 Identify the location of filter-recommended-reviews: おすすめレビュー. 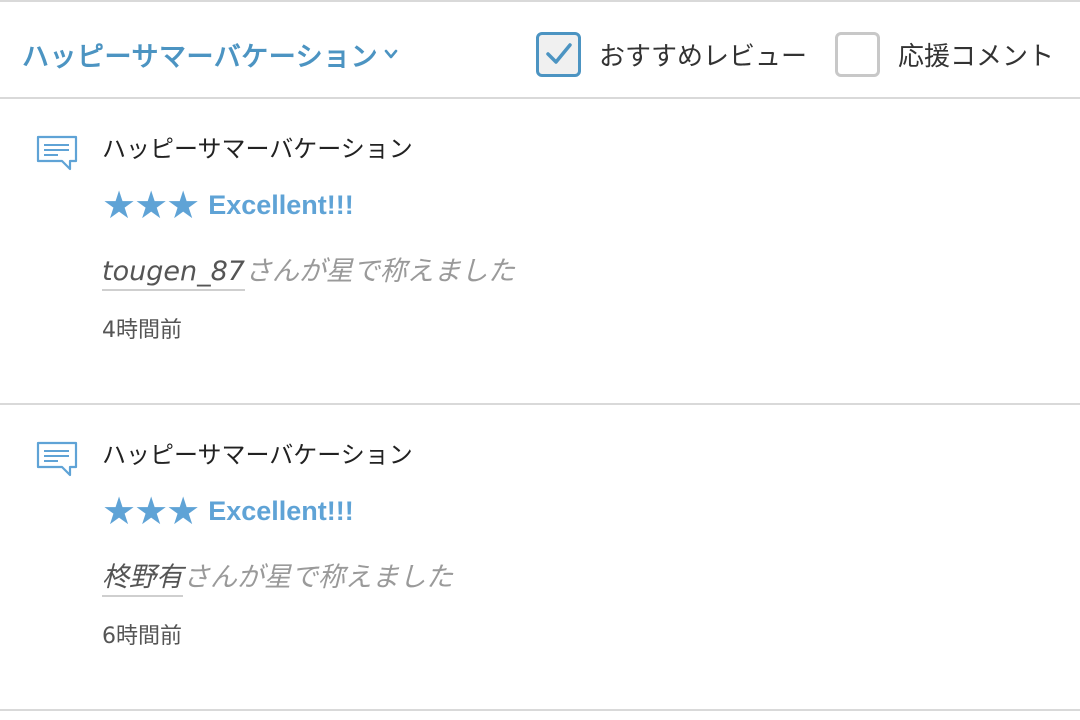
(671, 54).